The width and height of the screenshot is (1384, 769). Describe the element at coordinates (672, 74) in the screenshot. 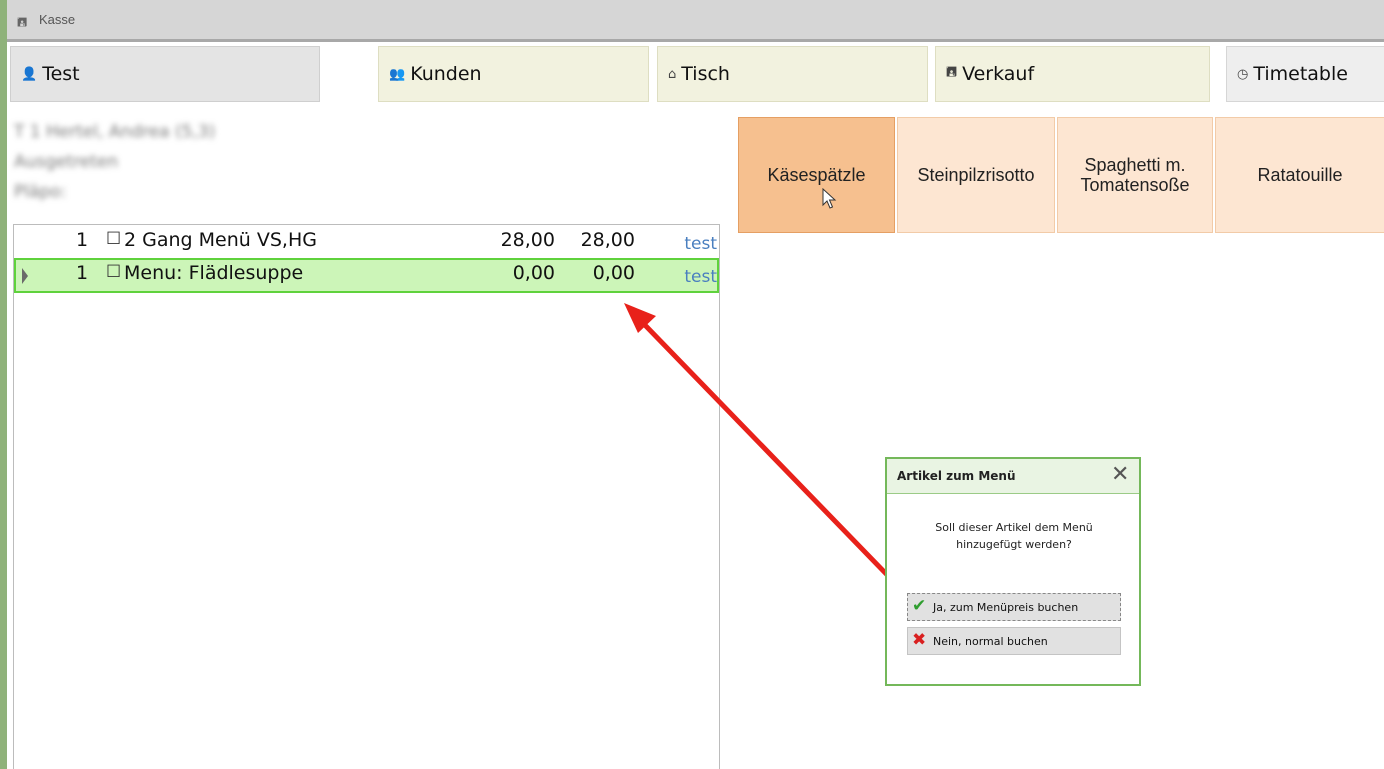

I see `home-icon: ⌂` at that location.